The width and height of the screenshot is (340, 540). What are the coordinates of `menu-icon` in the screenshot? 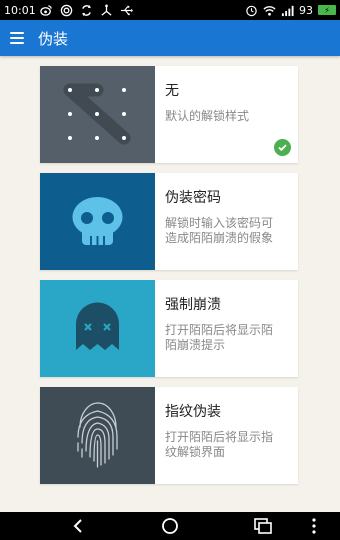 It's located at (17, 38).